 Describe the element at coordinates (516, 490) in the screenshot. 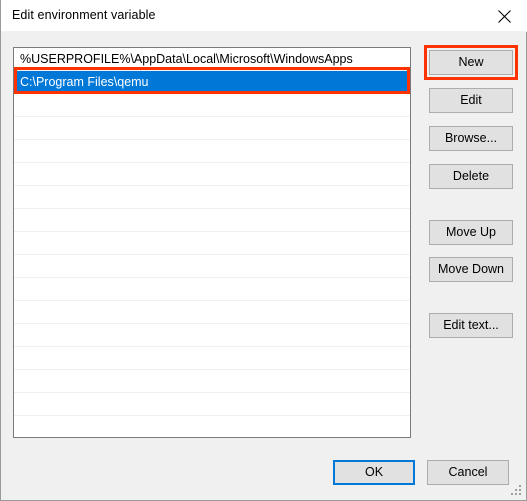

I see `resize-grip` at that location.